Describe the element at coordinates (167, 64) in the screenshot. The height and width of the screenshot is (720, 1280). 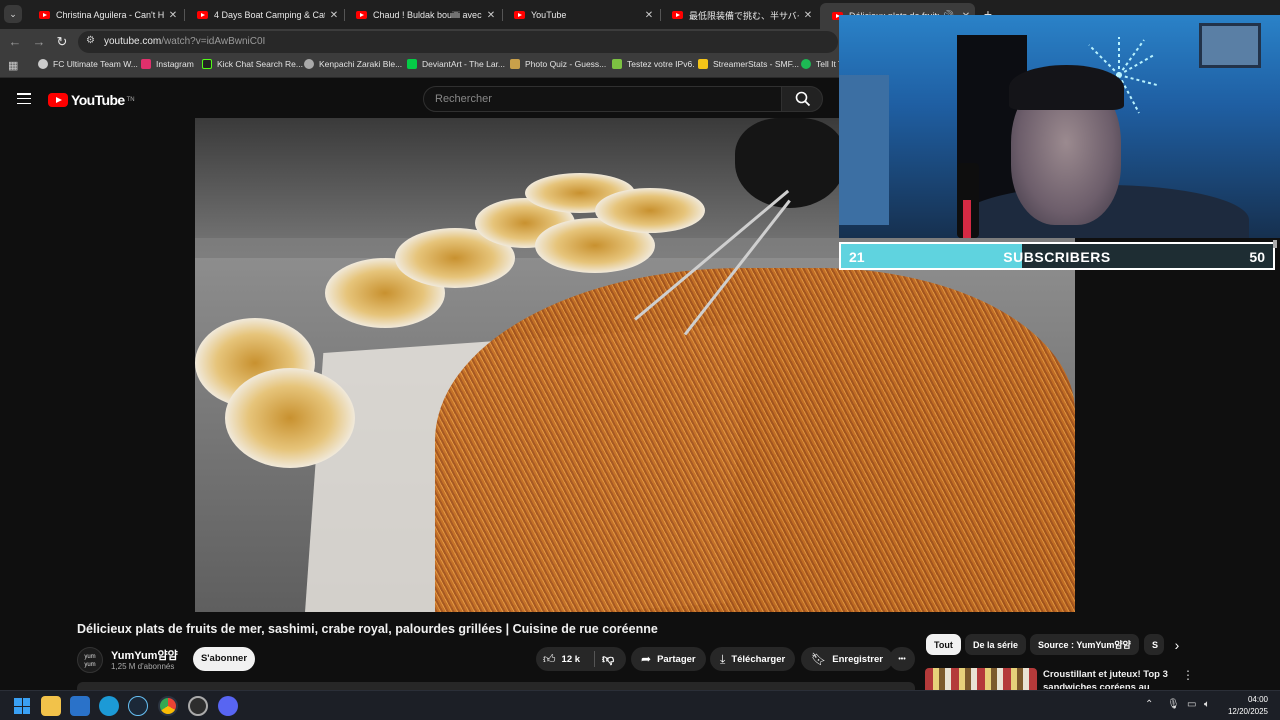
I see `bookmark-instagram: Instagram` at that location.